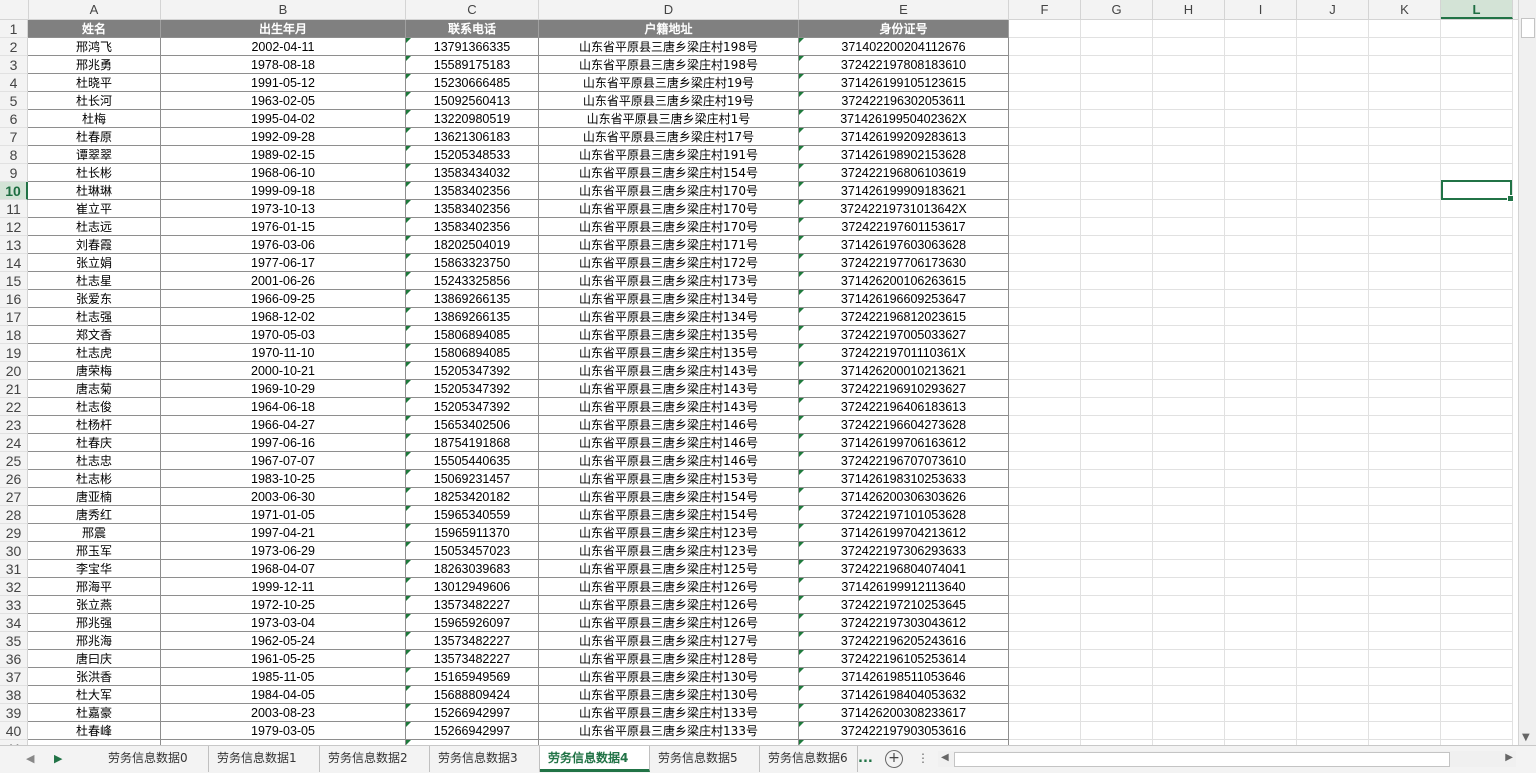  Describe the element at coordinates (283, 731) in the screenshot. I see `birthdate-cell: 1979-03-05` at that location.